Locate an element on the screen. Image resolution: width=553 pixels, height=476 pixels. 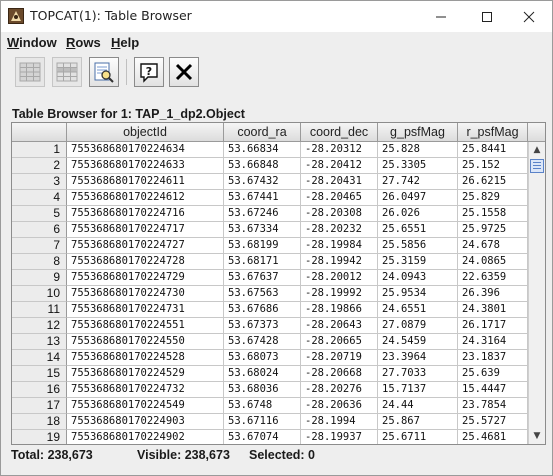
table-cell: 53.66848 is located at coordinates (262, 166).